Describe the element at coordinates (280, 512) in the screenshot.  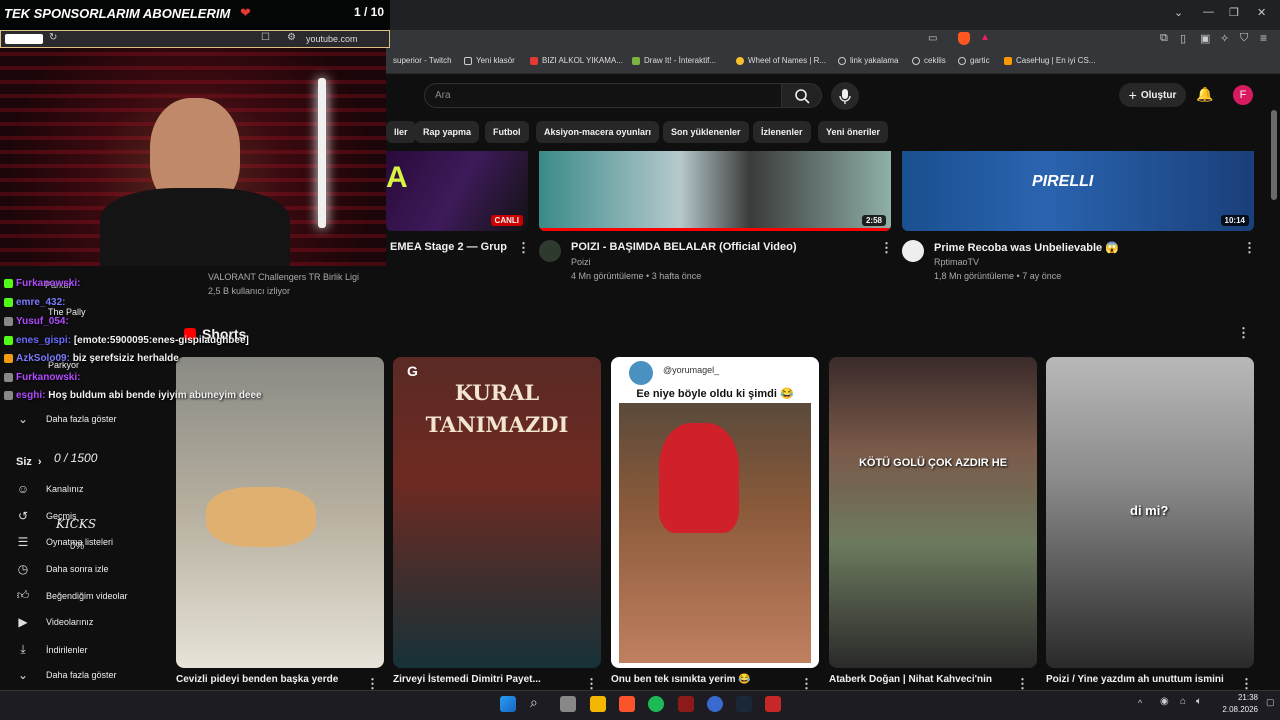
I see `short-thumbnail` at that location.